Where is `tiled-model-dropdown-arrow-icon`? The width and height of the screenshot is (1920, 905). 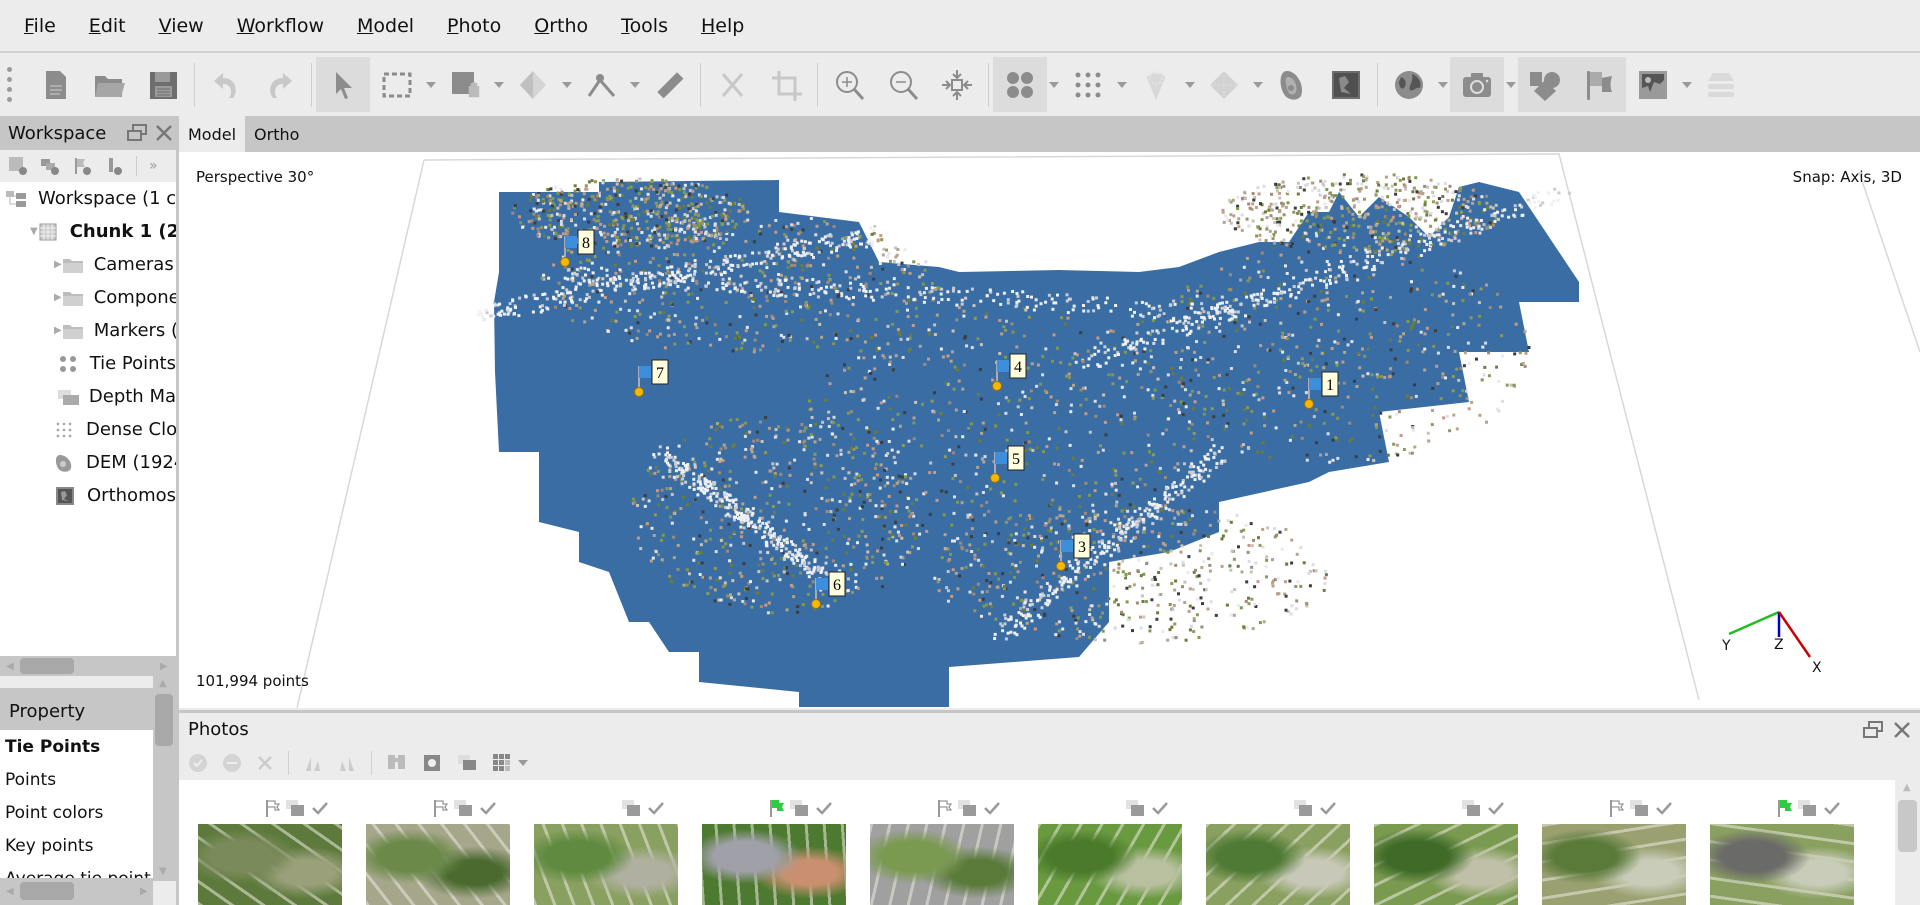
tiled-model-dropdown-arrow-icon is located at coordinates (1258, 84).